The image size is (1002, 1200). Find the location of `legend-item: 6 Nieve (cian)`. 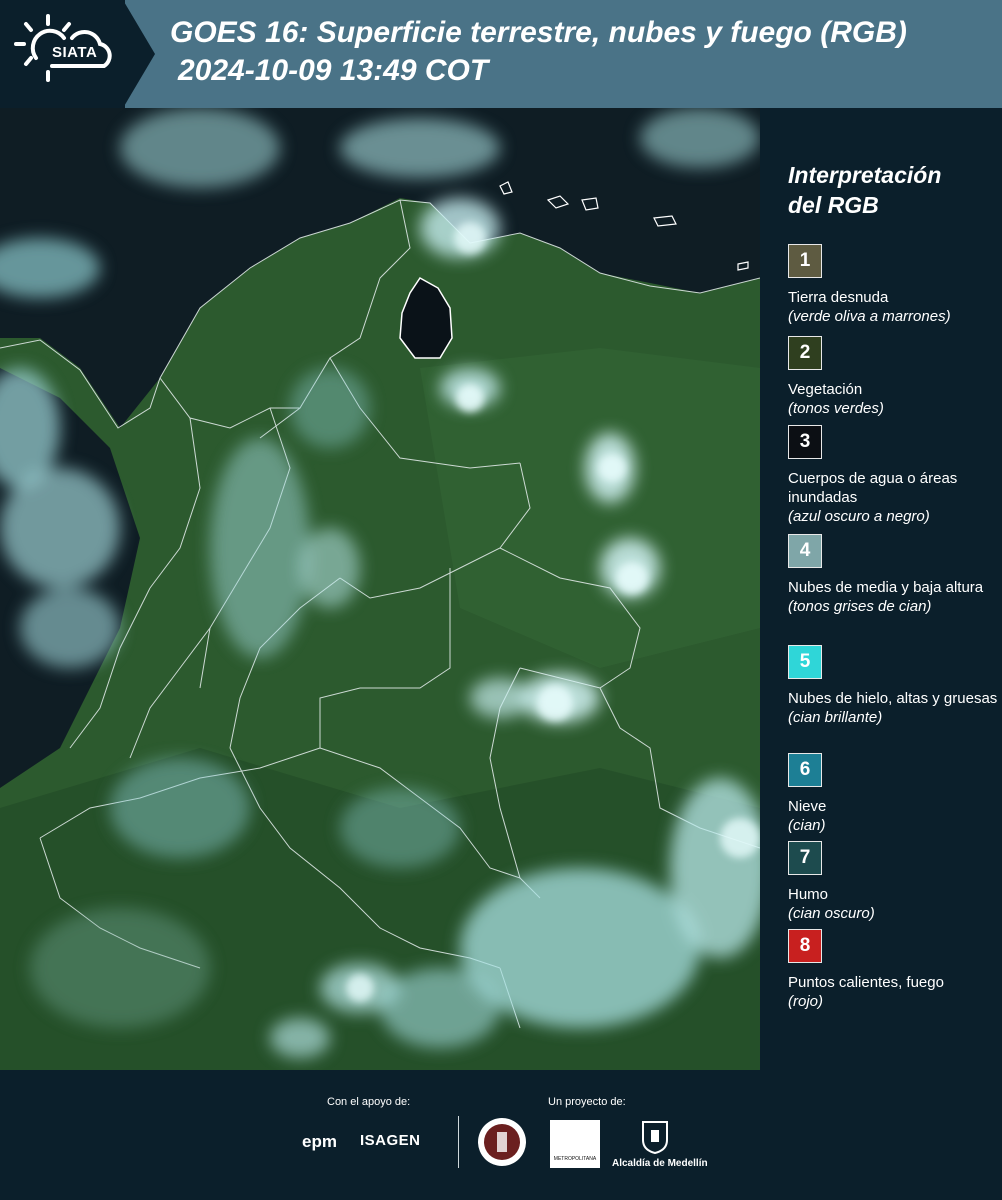

legend-item: 6 Nieve (cian) is located at coordinates (893, 794).